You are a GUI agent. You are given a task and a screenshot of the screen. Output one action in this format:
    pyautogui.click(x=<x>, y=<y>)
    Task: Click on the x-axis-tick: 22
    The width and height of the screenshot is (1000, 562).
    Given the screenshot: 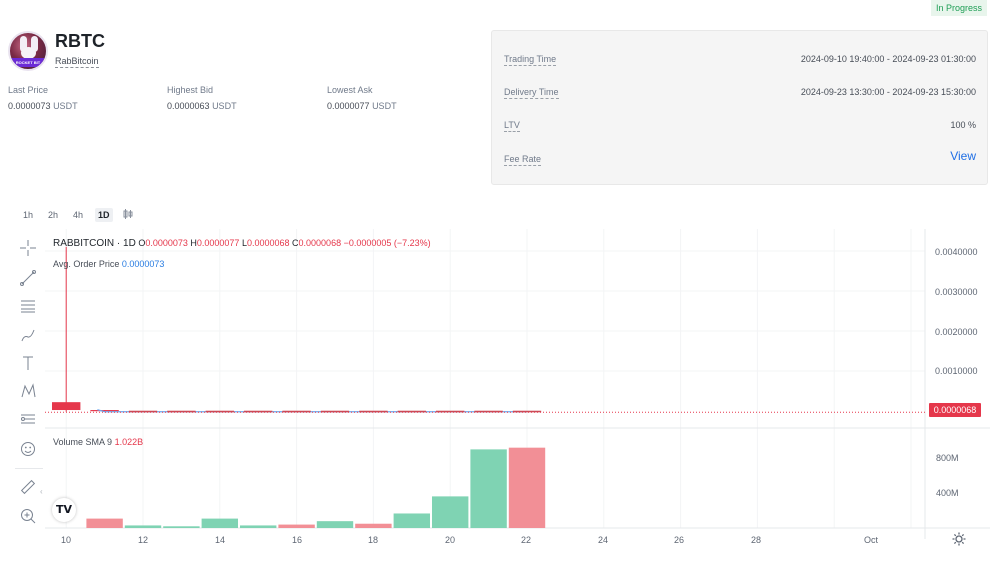 What is the action you would take?
    pyautogui.click(x=526, y=540)
    